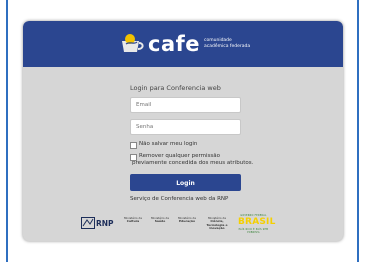  Describe the element at coordinates (179, 199) in the screenshot. I see `service-text: Serviço de Conferencia web da RNP` at that location.